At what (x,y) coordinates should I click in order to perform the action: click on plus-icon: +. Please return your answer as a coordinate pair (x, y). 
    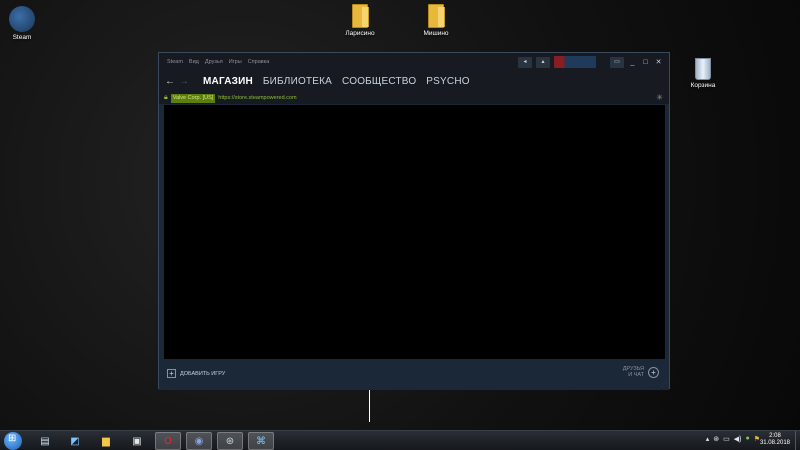
    Looking at the image, I should click on (171, 373).